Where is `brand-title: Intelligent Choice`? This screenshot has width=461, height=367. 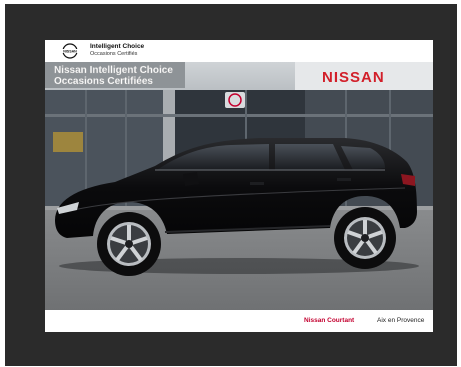
brand-title: Intelligent Choice is located at coordinates (117, 46).